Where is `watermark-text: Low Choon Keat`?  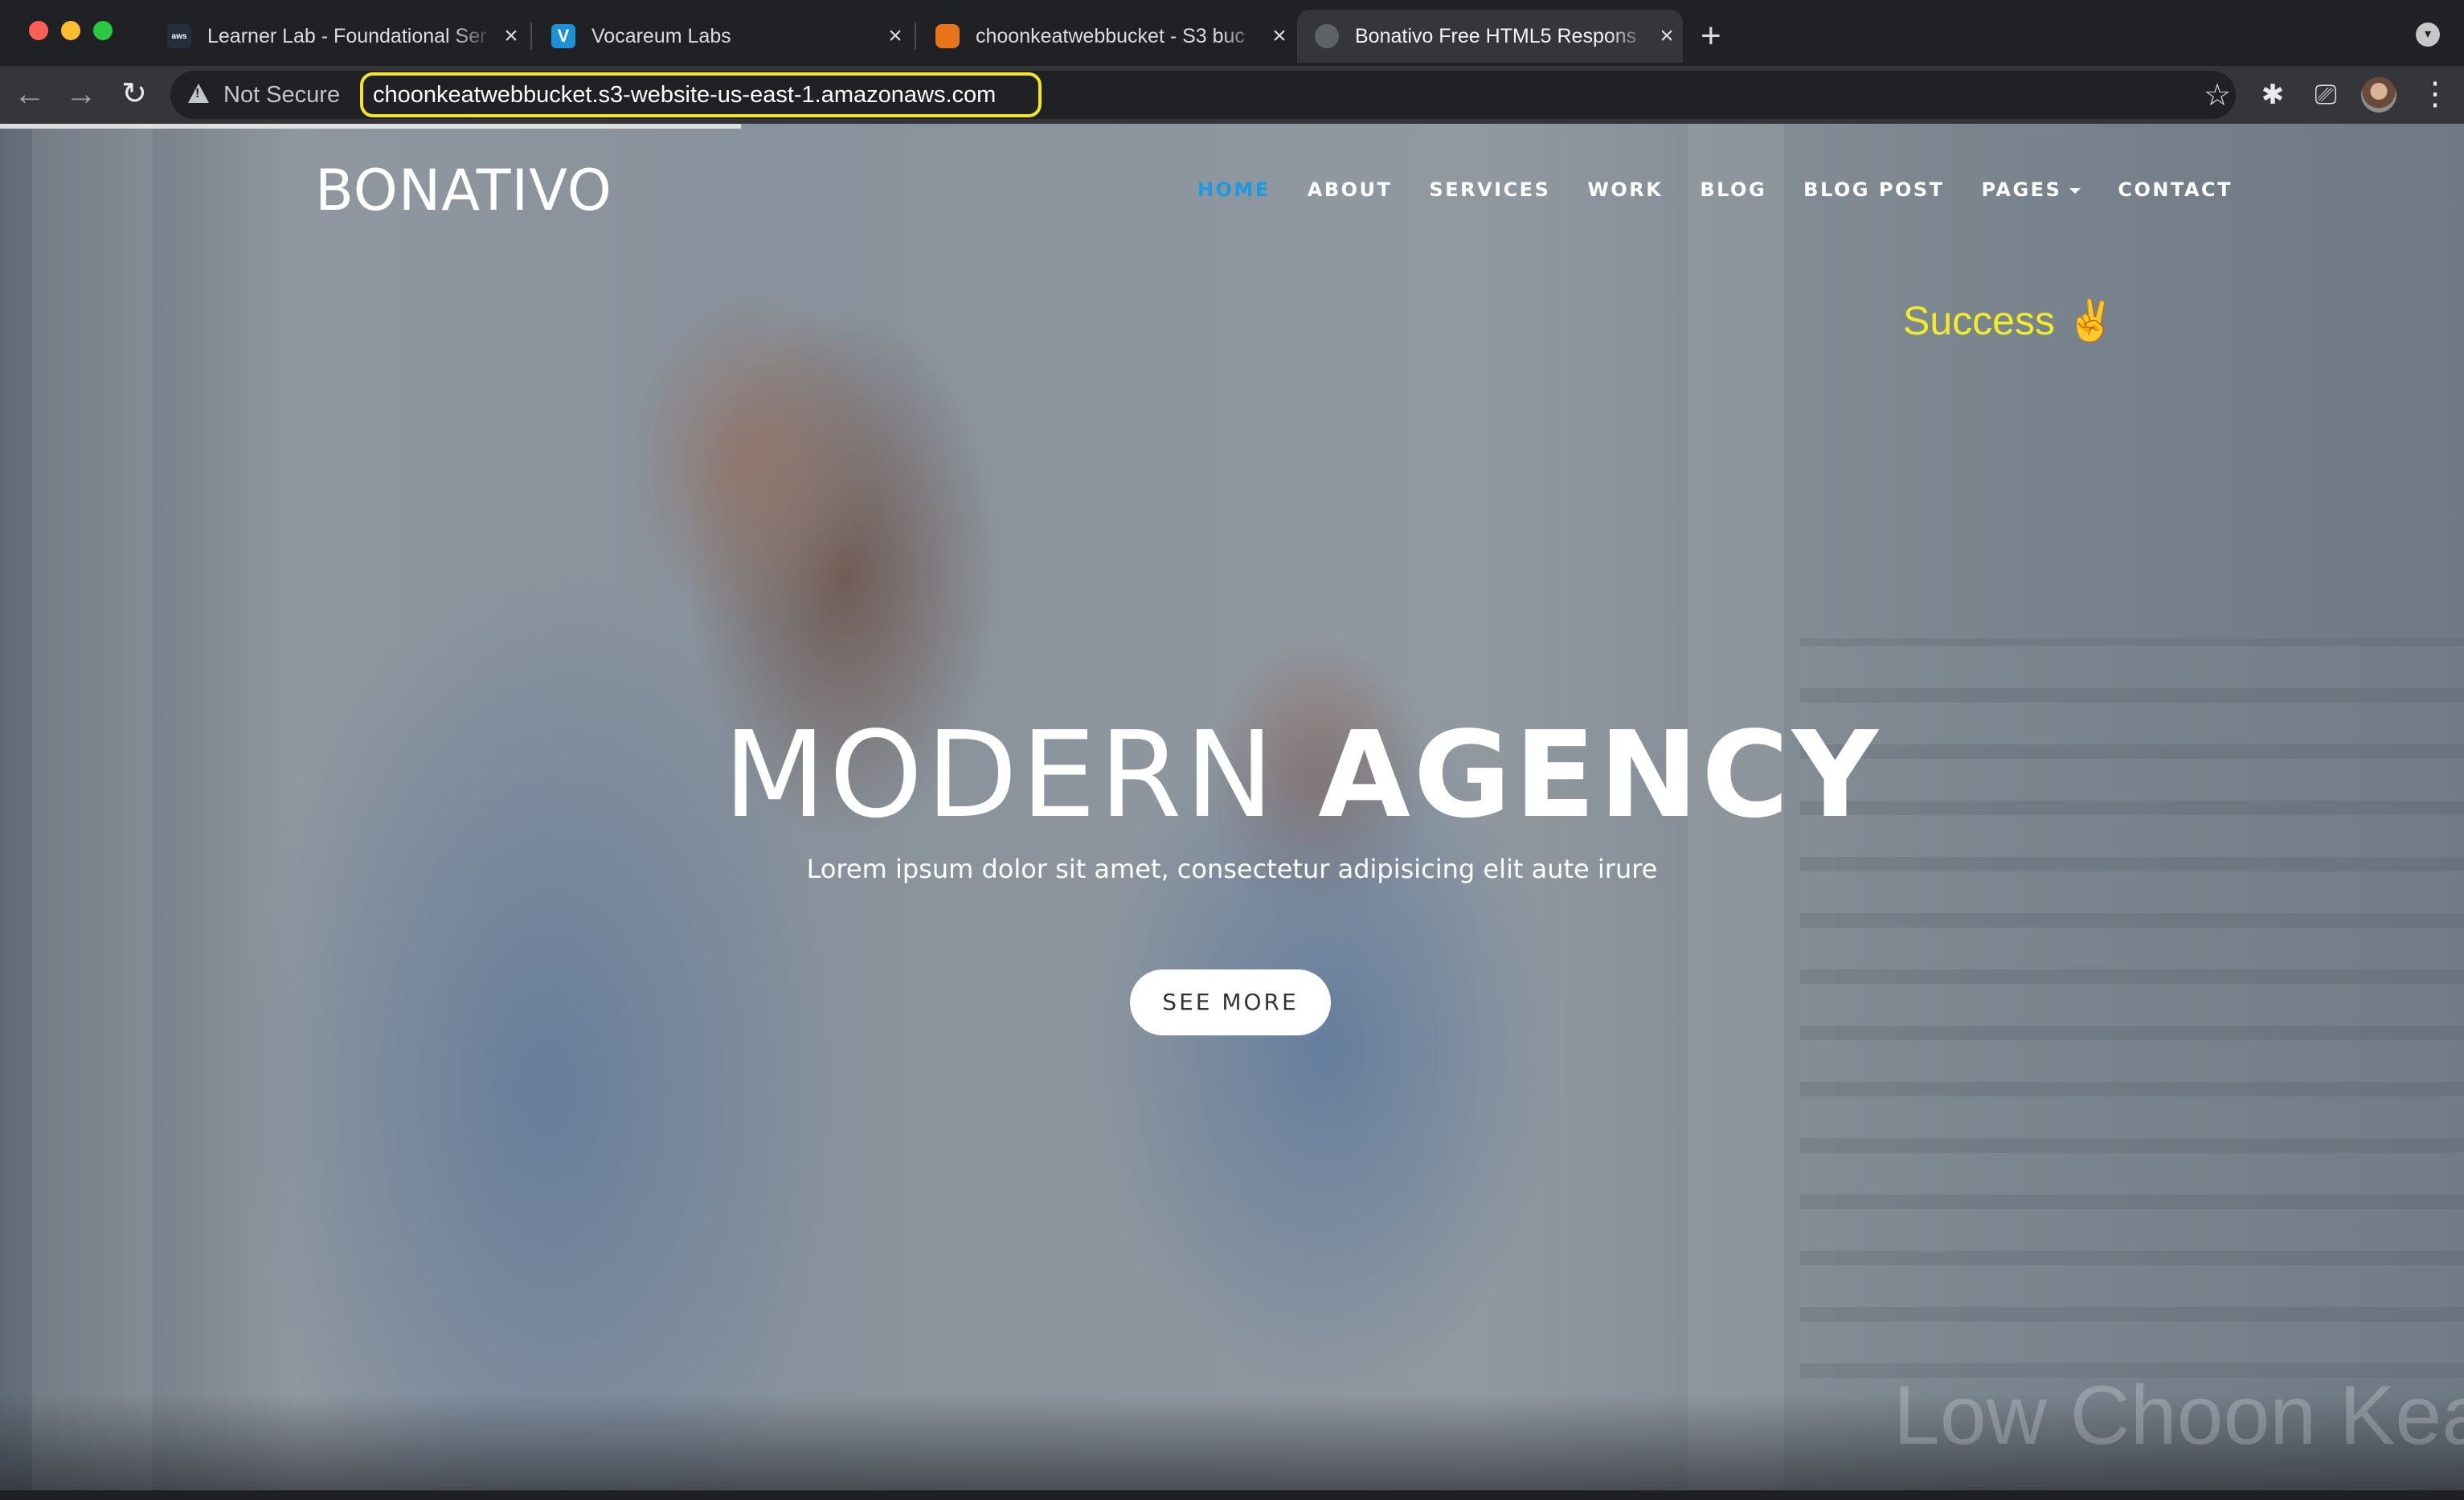 watermark-text: Low Choon Keat is located at coordinates (2178, 1415).